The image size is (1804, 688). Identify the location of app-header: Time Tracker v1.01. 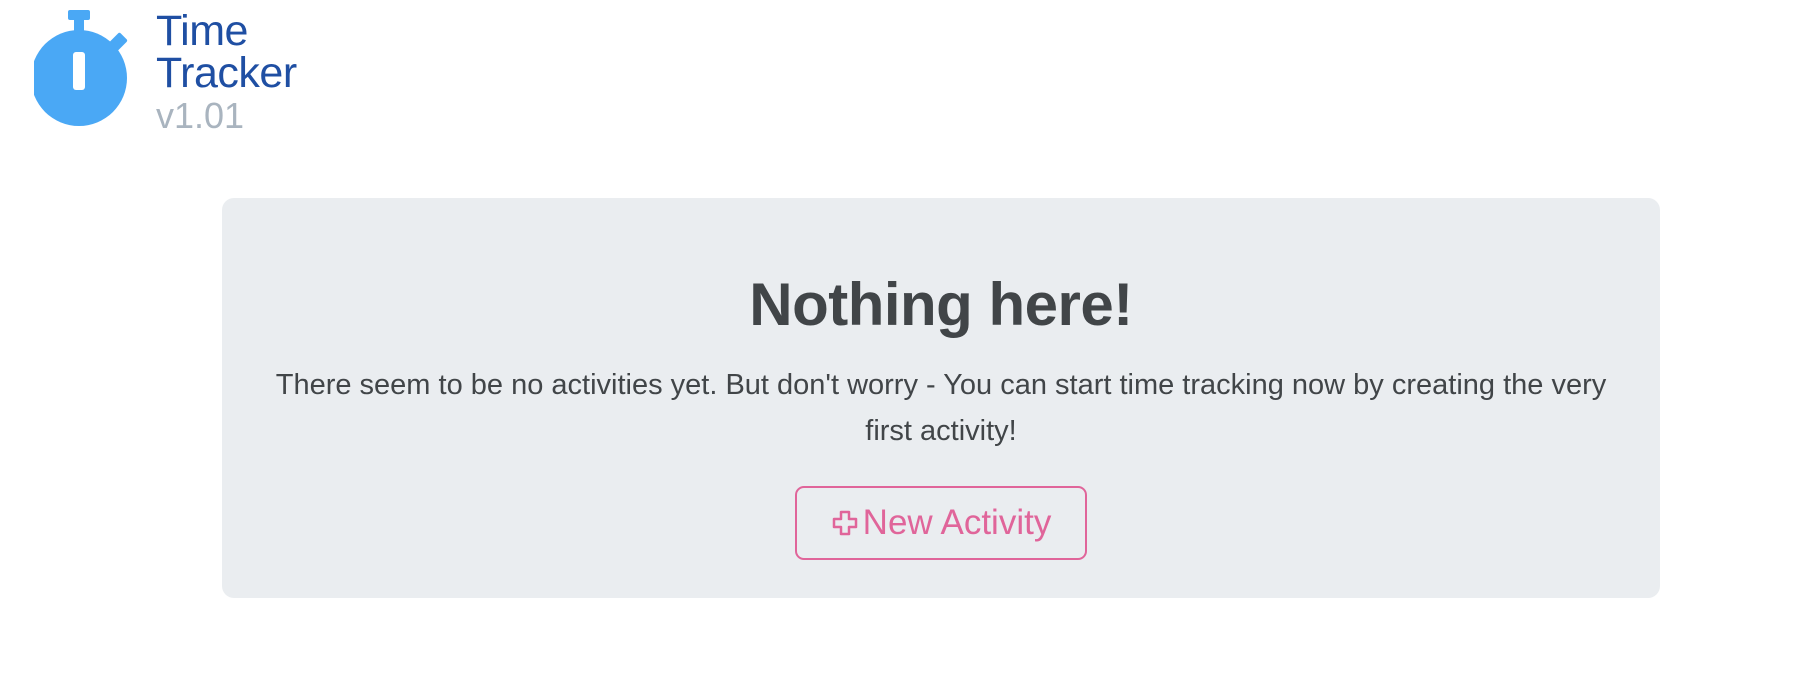
(165, 73).